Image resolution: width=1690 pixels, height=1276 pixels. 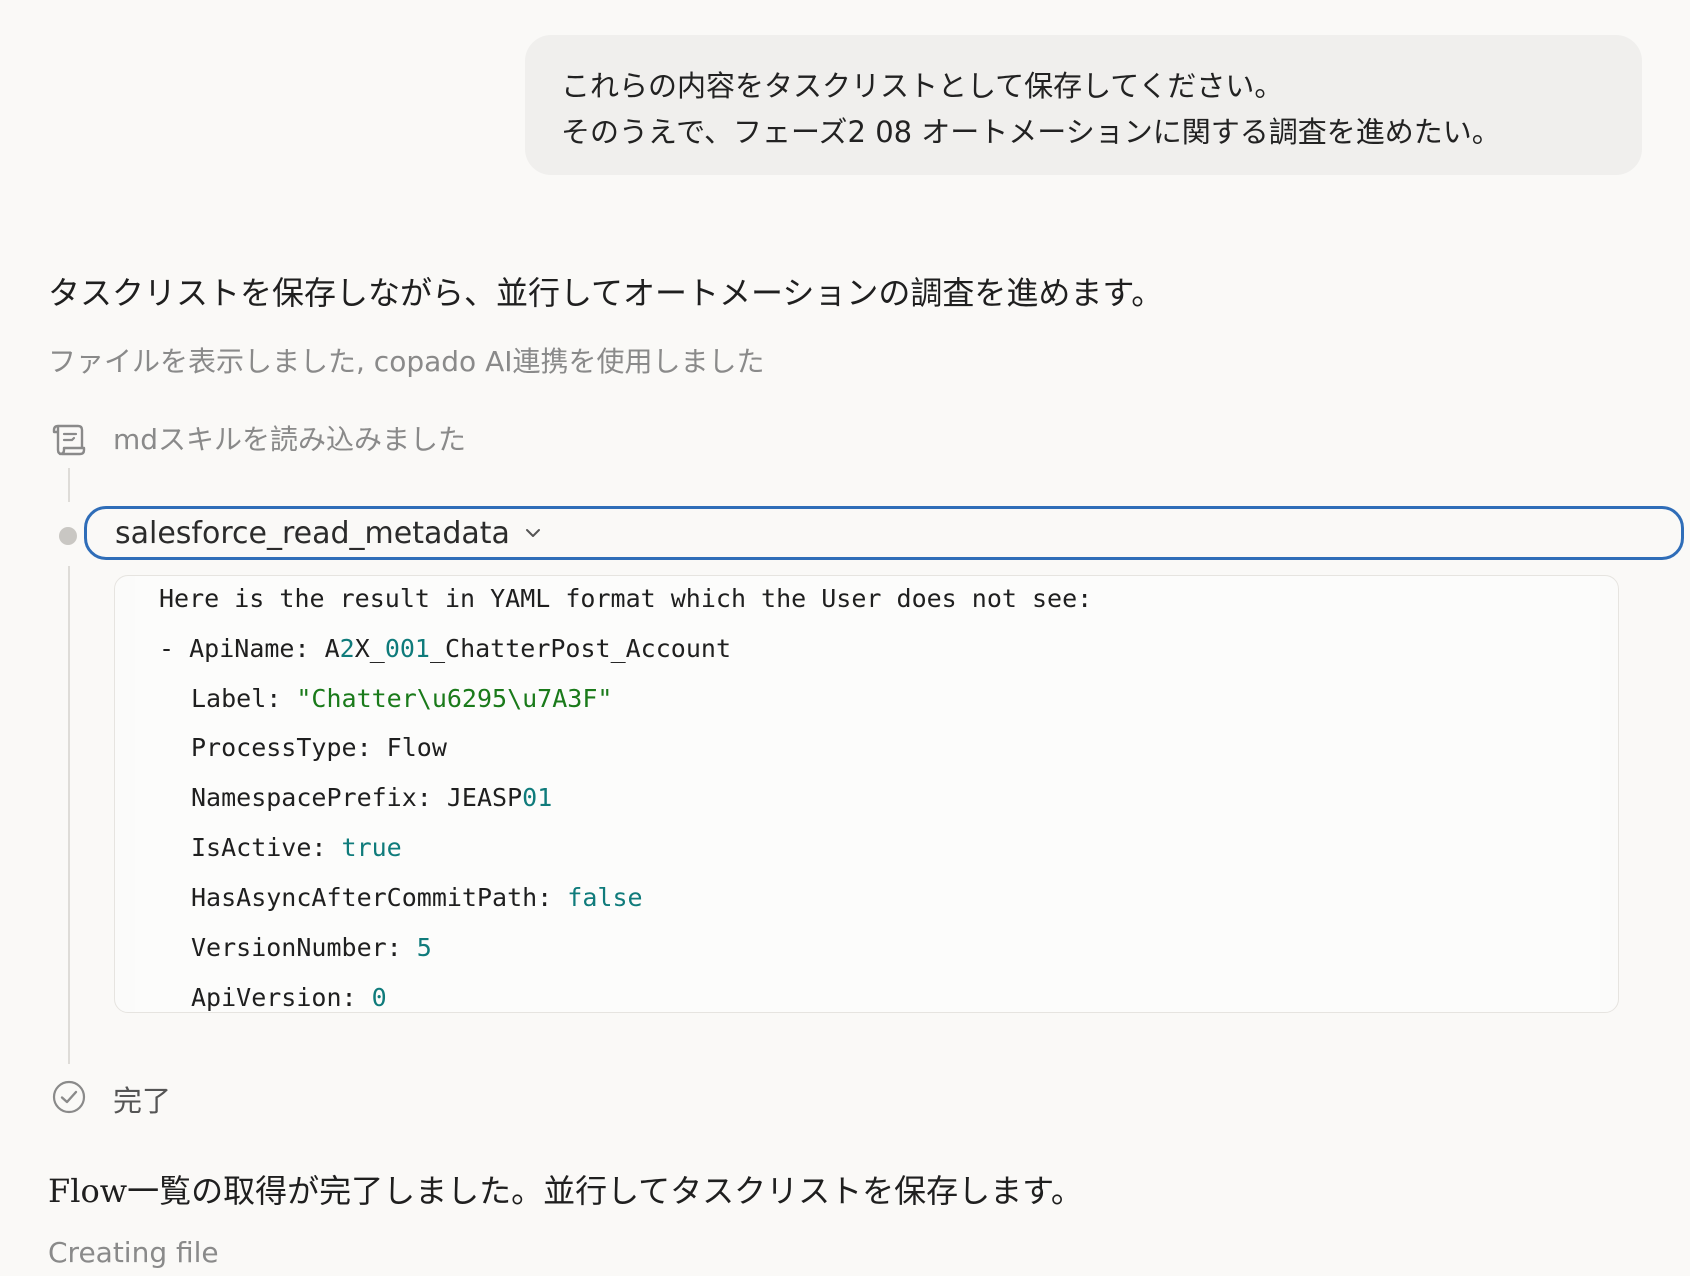 I want to click on check-circle-icon, so click(x=69, y=1097).